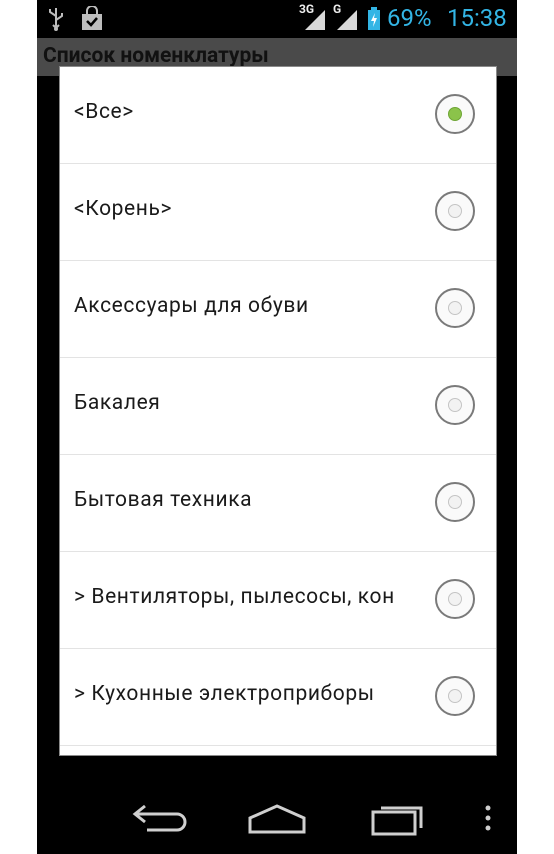 This screenshot has width=554, height=854. What do you see at coordinates (278, 503) in the screenshot?
I see `list-item: Бытовая техника` at bounding box center [278, 503].